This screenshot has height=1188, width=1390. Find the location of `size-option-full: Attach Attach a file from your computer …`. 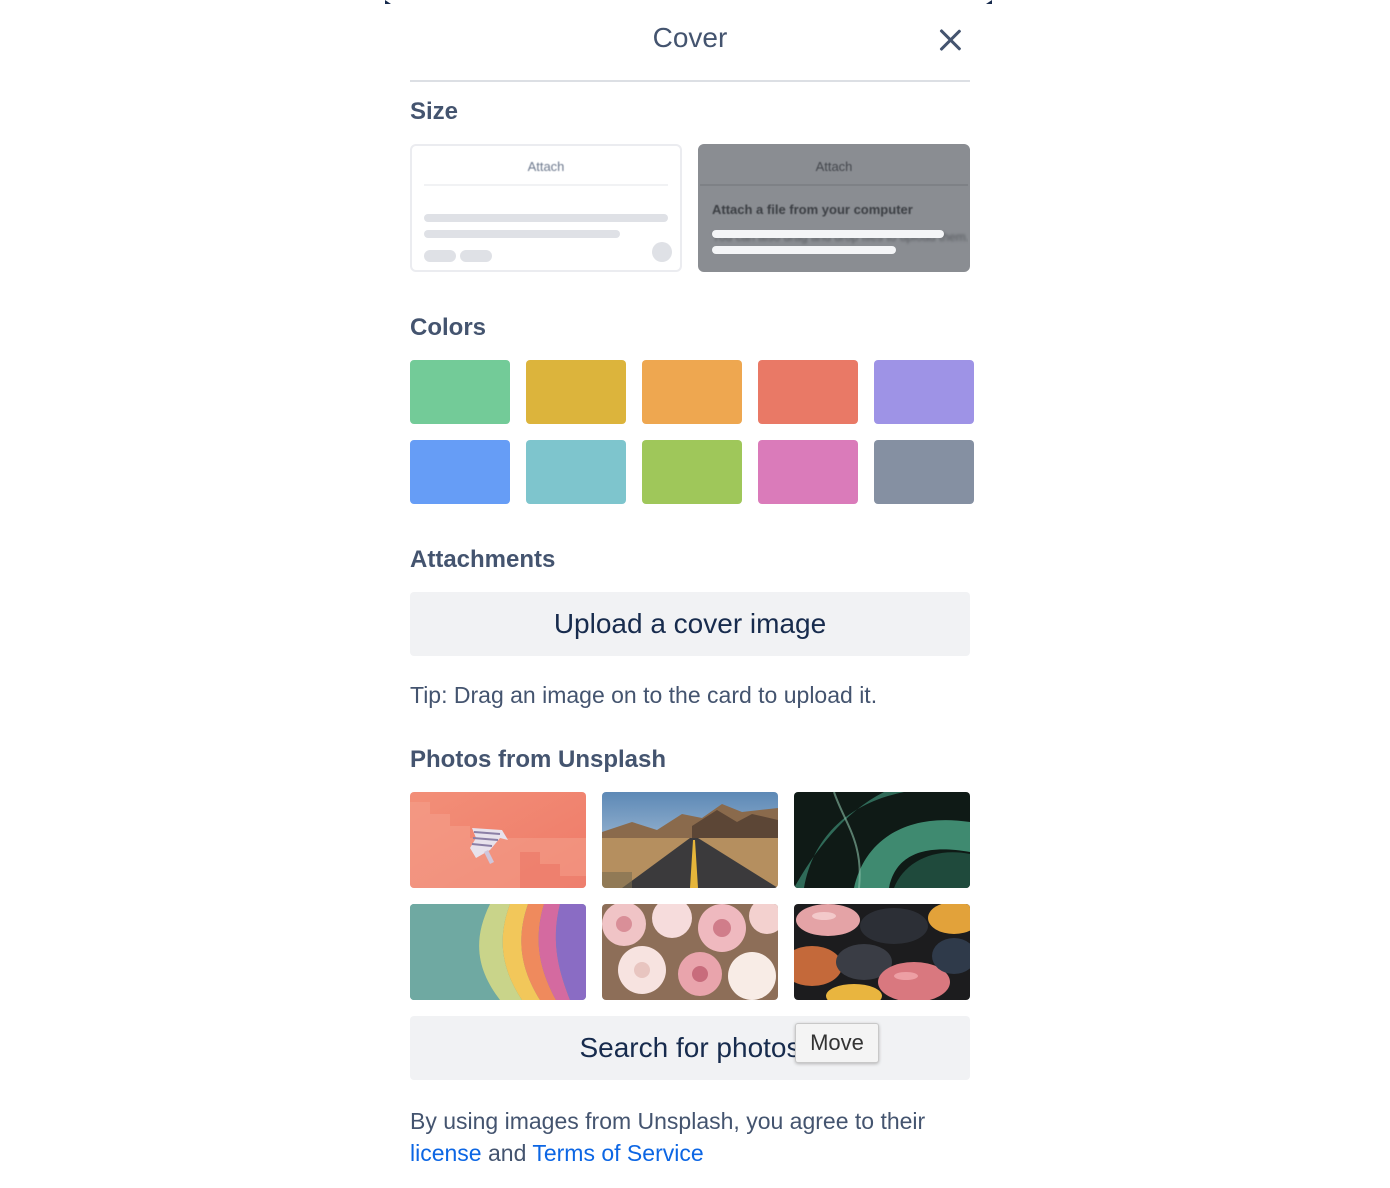

size-option-full: Attach Attach a file from your computer … is located at coordinates (834, 208).